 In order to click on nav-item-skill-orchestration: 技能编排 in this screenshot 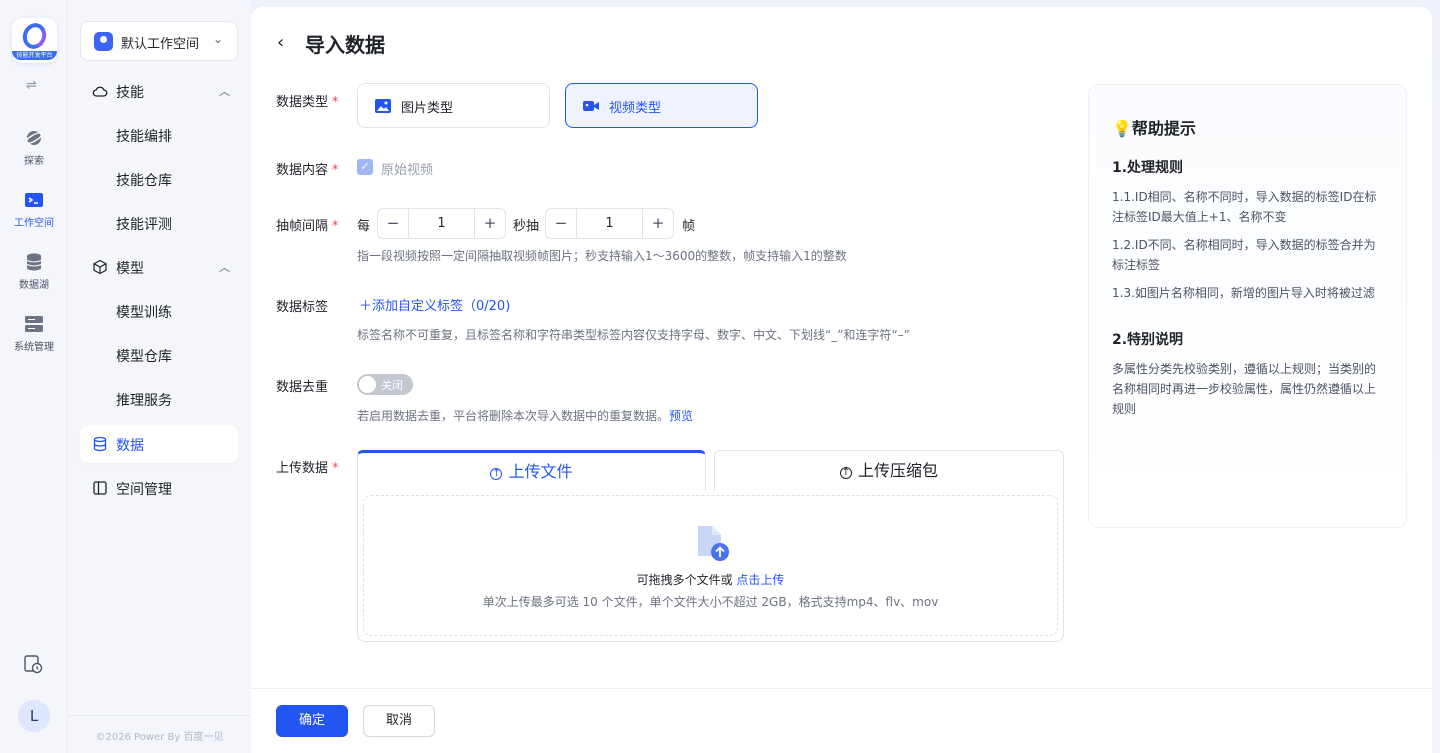, I will do `click(159, 135)`.